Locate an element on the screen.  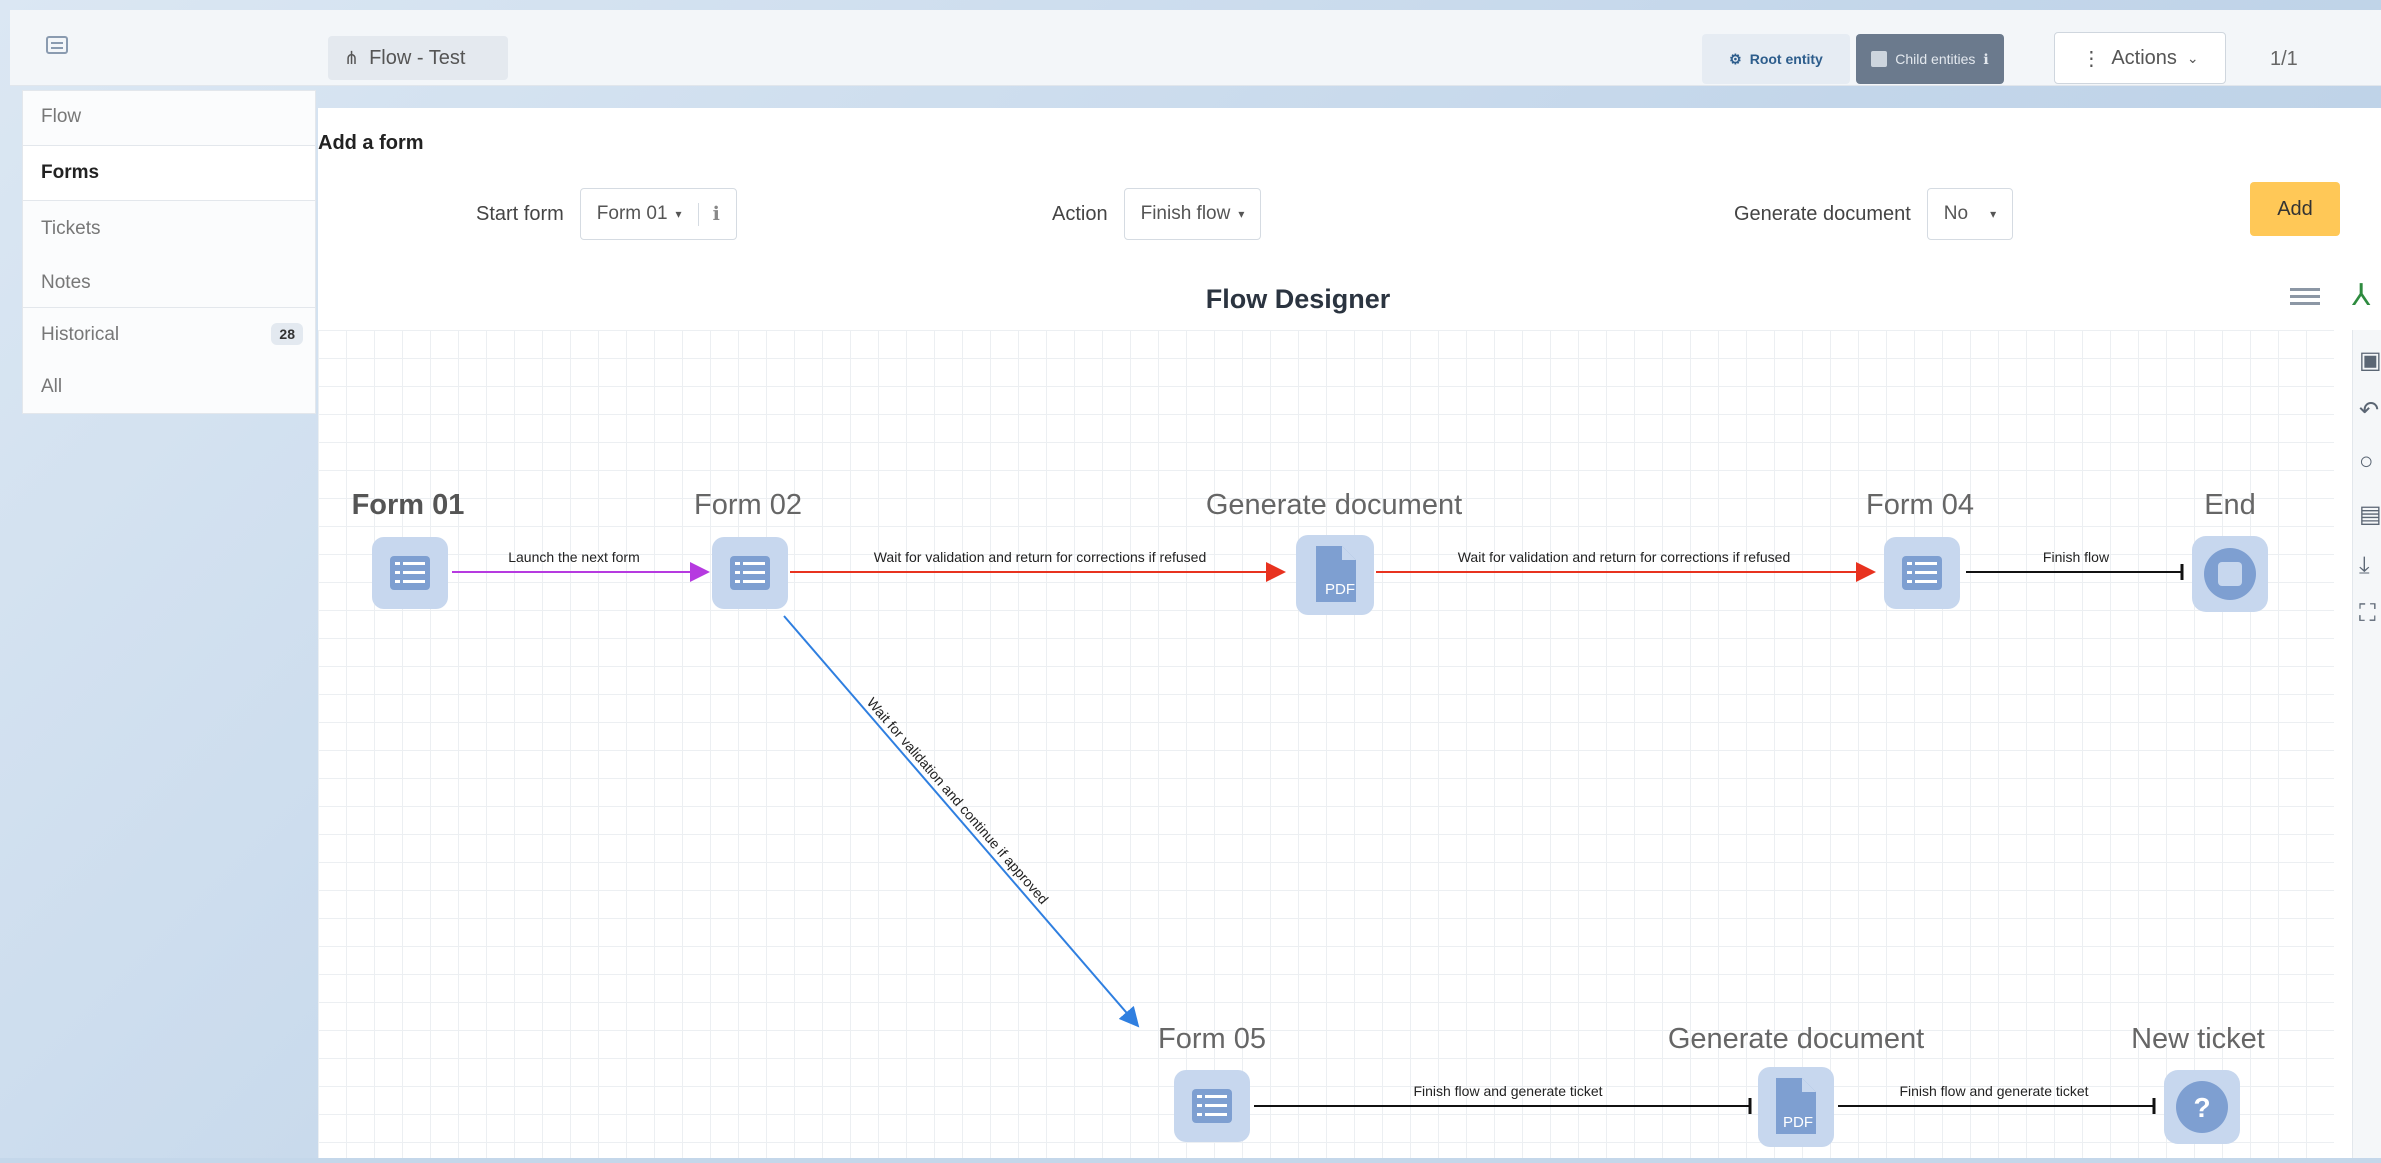
node-label: Form 01 is located at coordinates (408, 505).